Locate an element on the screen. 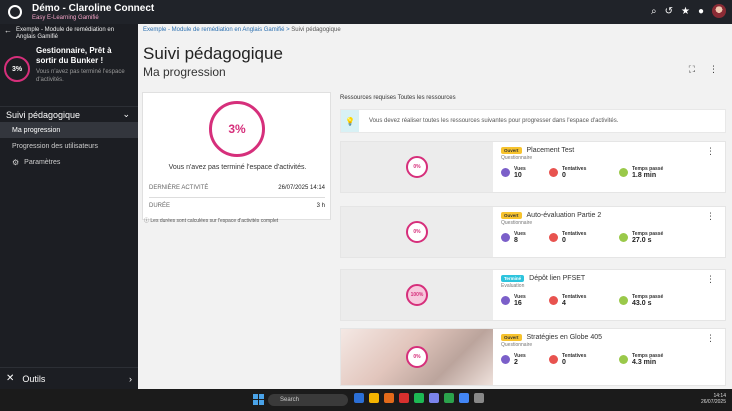  sidebar-item-label: Ma progression is located at coordinates (36, 130).